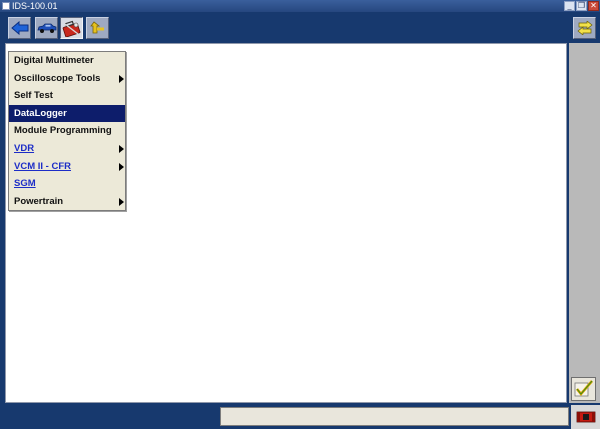 This screenshot has width=600, height=429. I want to click on menu-item-module-programming: Module Programming, so click(67, 131).